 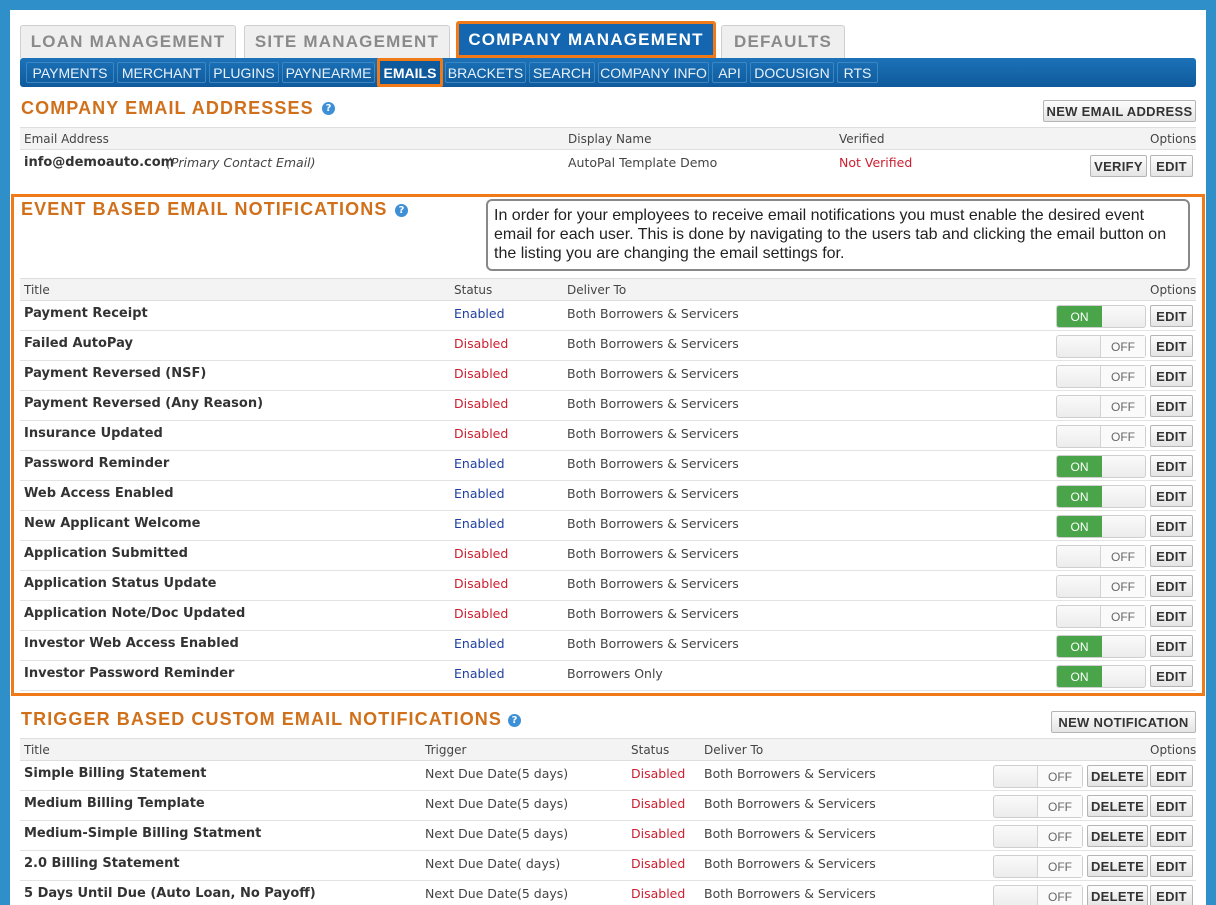 What do you see at coordinates (615, 673) in the screenshot?
I see `deliver-to: Borrowers Only` at bounding box center [615, 673].